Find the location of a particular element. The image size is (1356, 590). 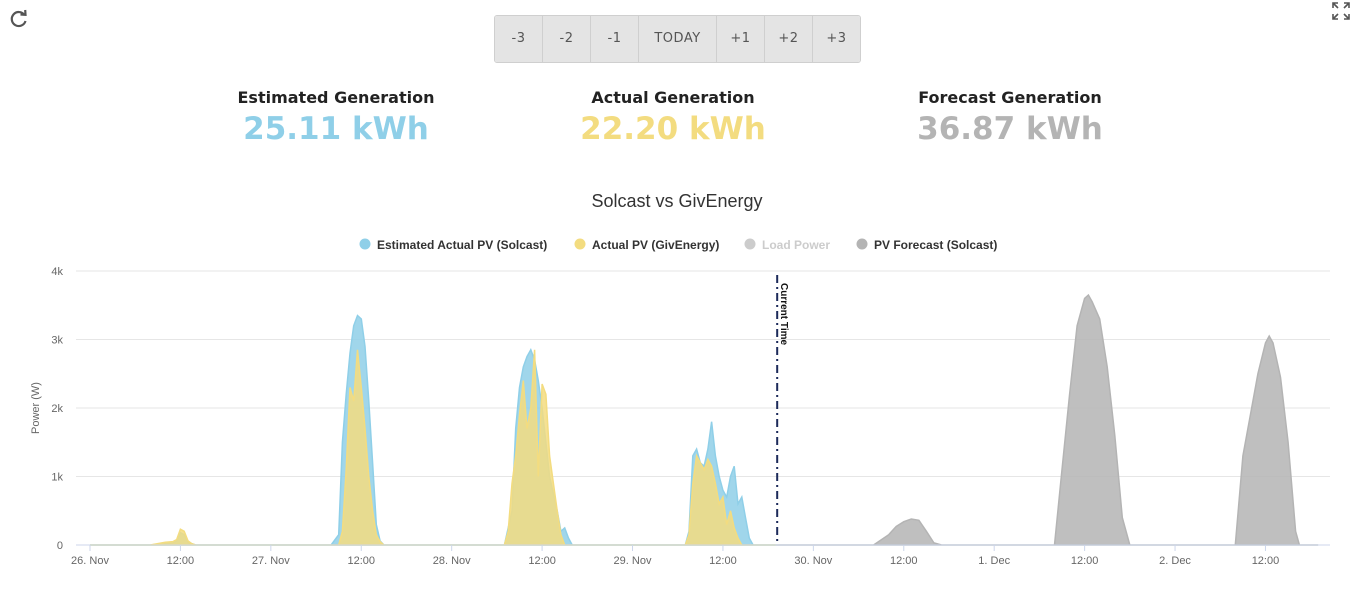

x-tick-label: 26. Nov is located at coordinates (90, 561).